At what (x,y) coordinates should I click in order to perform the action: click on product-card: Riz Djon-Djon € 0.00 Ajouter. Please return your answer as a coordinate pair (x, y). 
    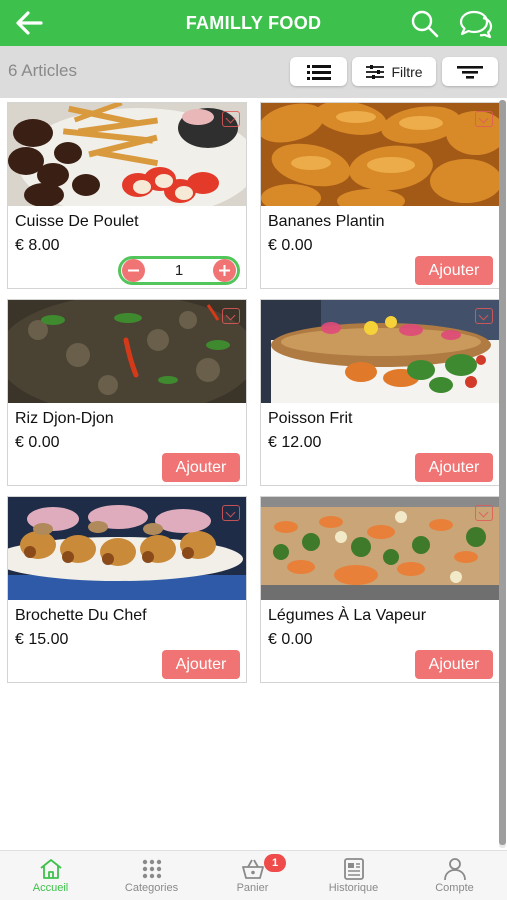
    Looking at the image, I should click on (127, 392).